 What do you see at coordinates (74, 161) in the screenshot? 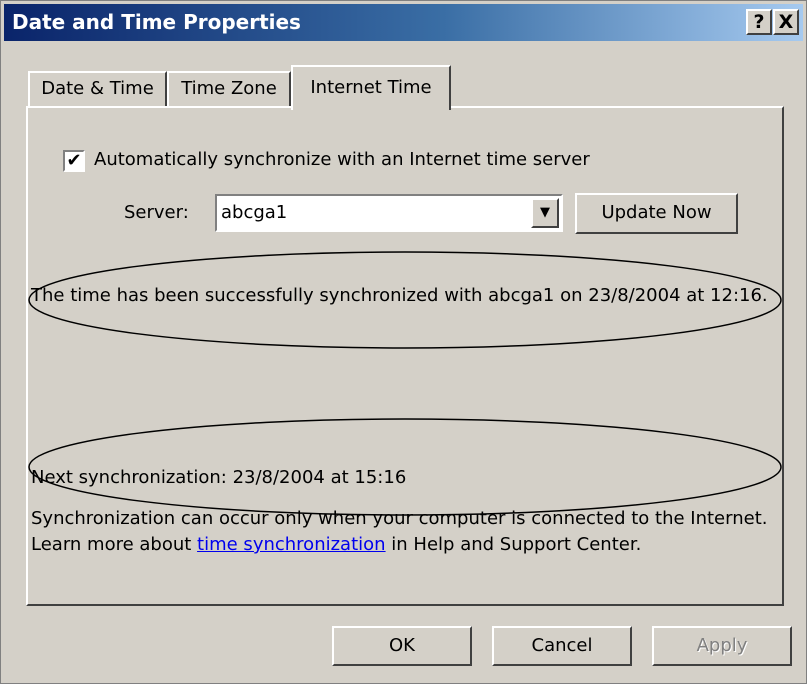
I see `auto-sync-checkbox: ✔` at bounding box center [74, 161].